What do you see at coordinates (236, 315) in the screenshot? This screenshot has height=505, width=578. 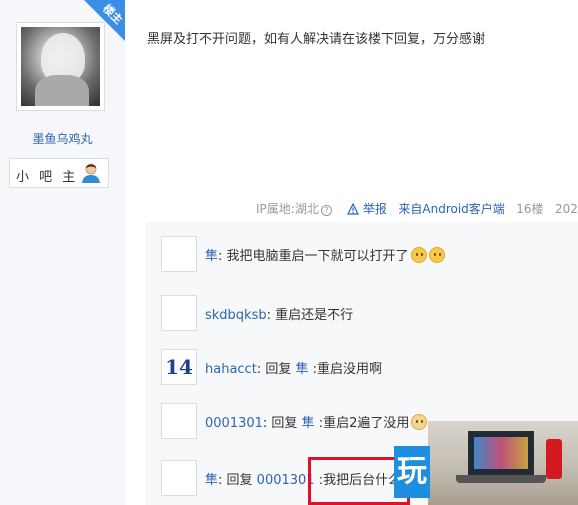 I see `reply-username: skdbqksb` at bounding box center [236, 315].